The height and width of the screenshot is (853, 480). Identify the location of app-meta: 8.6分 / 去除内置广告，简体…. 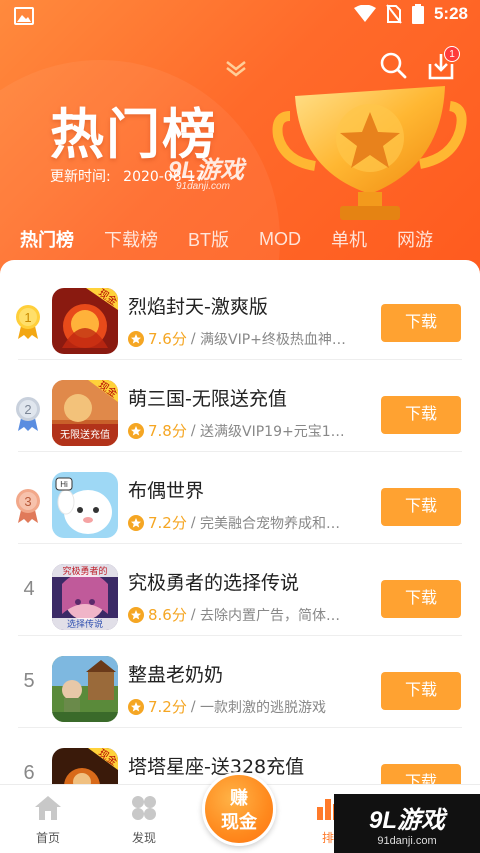
(234, 614).